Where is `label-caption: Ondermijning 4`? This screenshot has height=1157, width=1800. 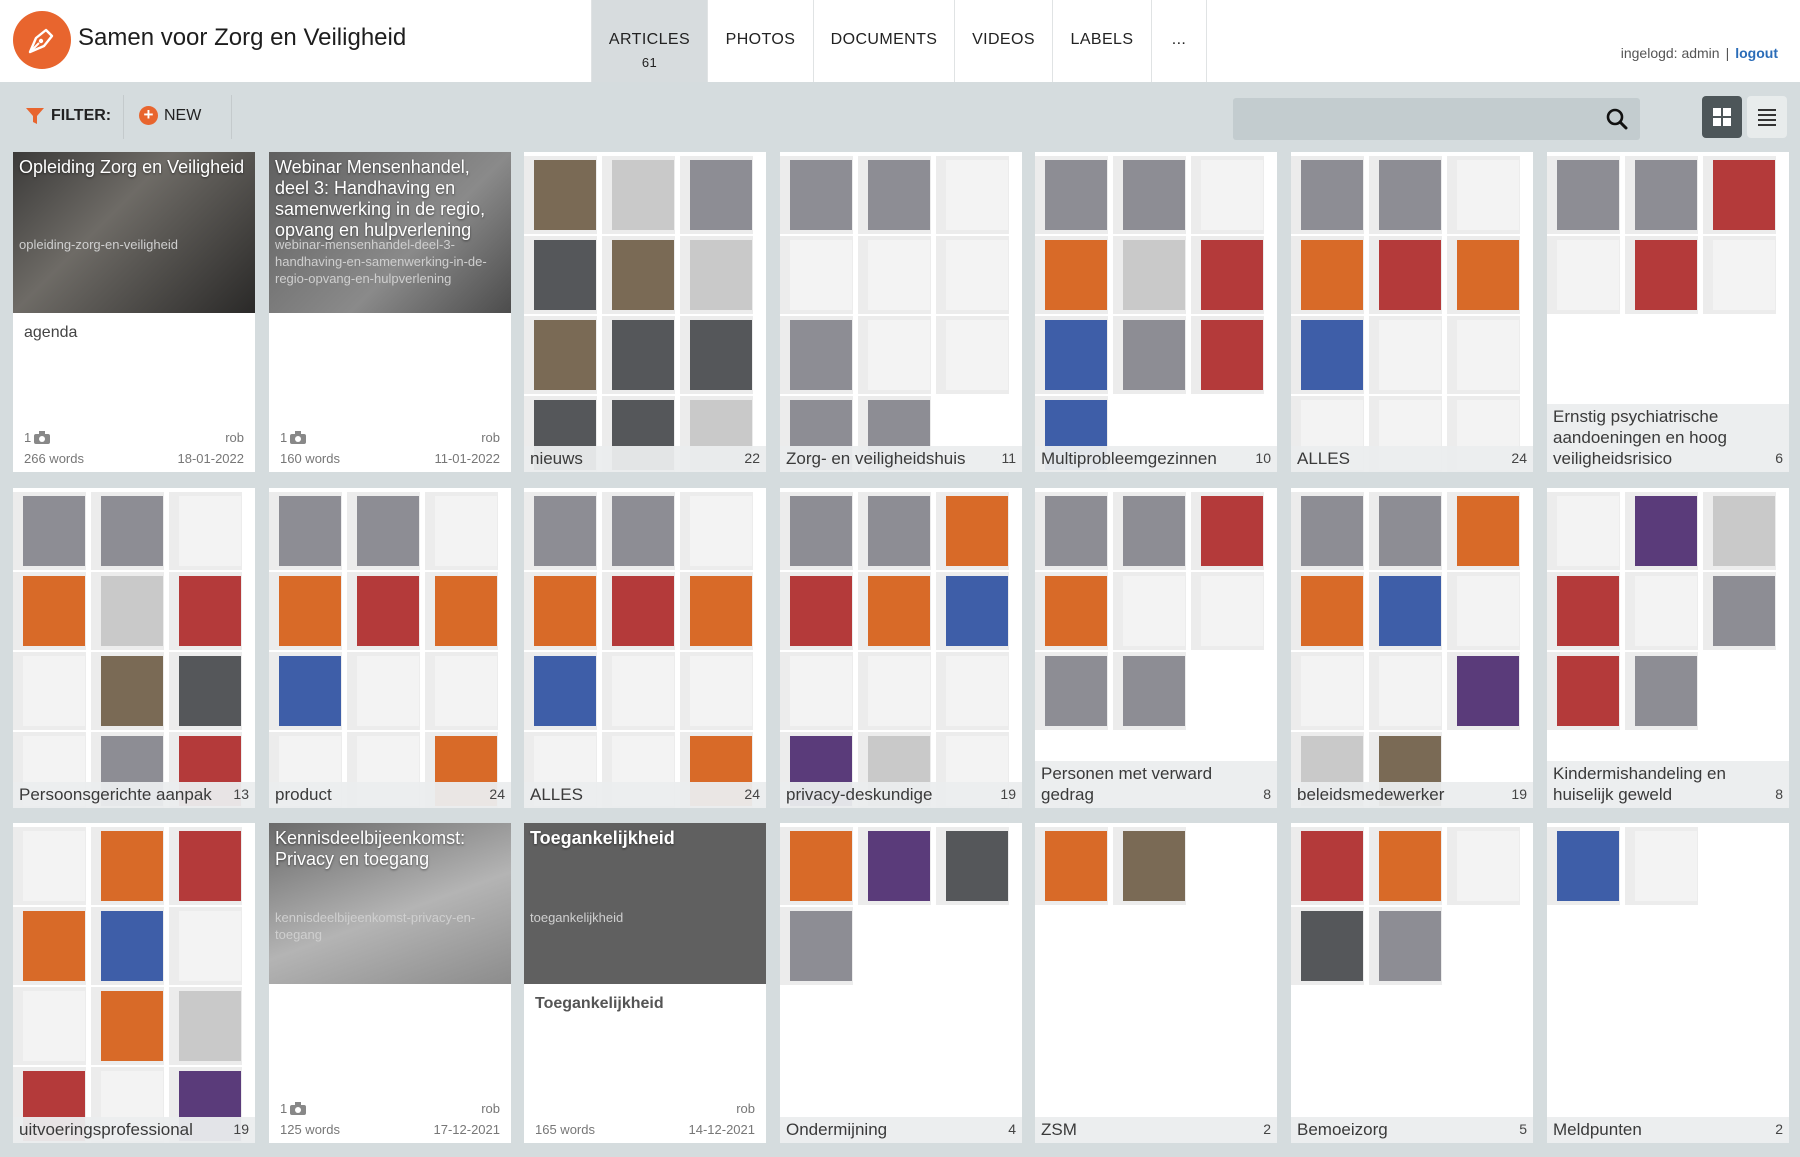 label-caption: Ondermijning 4 is located at coordinates (901, 1130).